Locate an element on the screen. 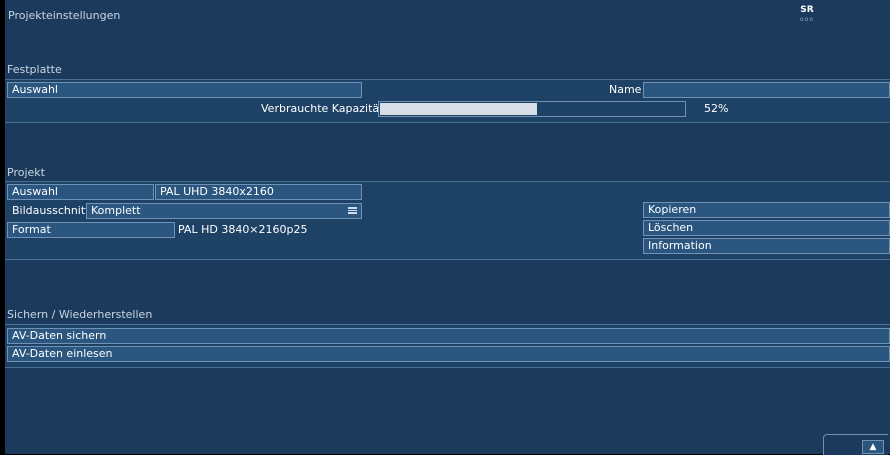 This screenshot has height=455, width=890. festplatte-panel: Auswahl Name Verbrauchte Kapazität 52% is located at coordinates (447, 101).